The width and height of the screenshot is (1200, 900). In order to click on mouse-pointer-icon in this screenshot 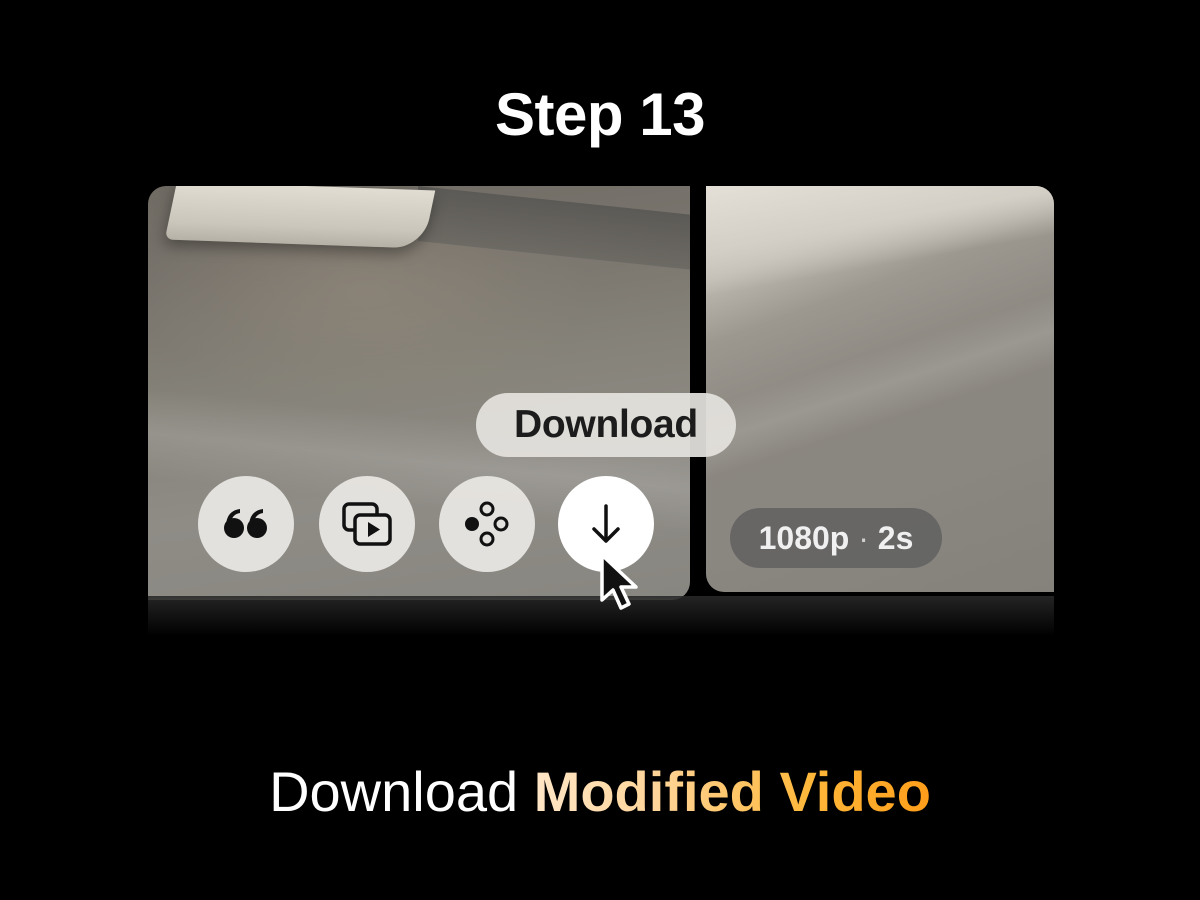, I will do `click(622, 583)`.